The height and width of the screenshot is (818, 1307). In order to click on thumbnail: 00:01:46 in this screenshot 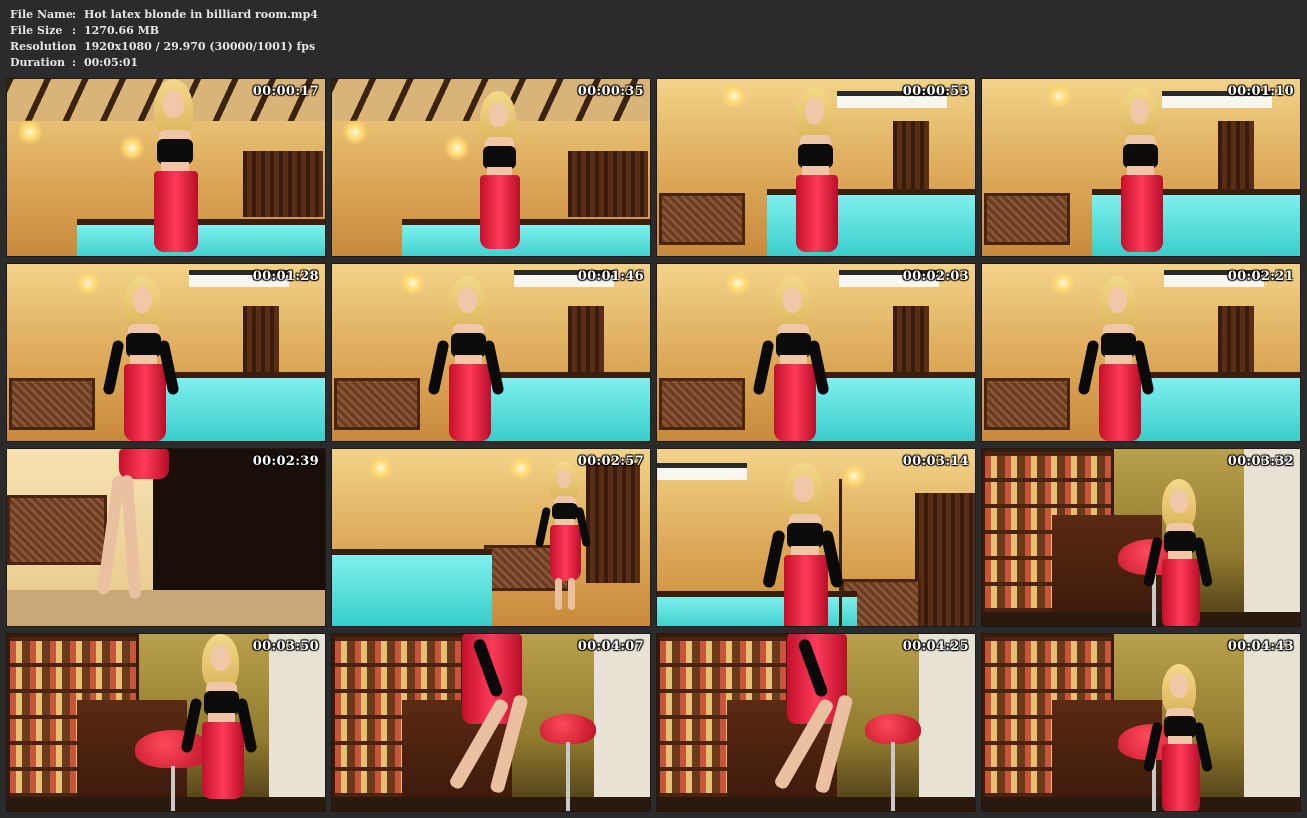, I will do `click(491, 352)`.